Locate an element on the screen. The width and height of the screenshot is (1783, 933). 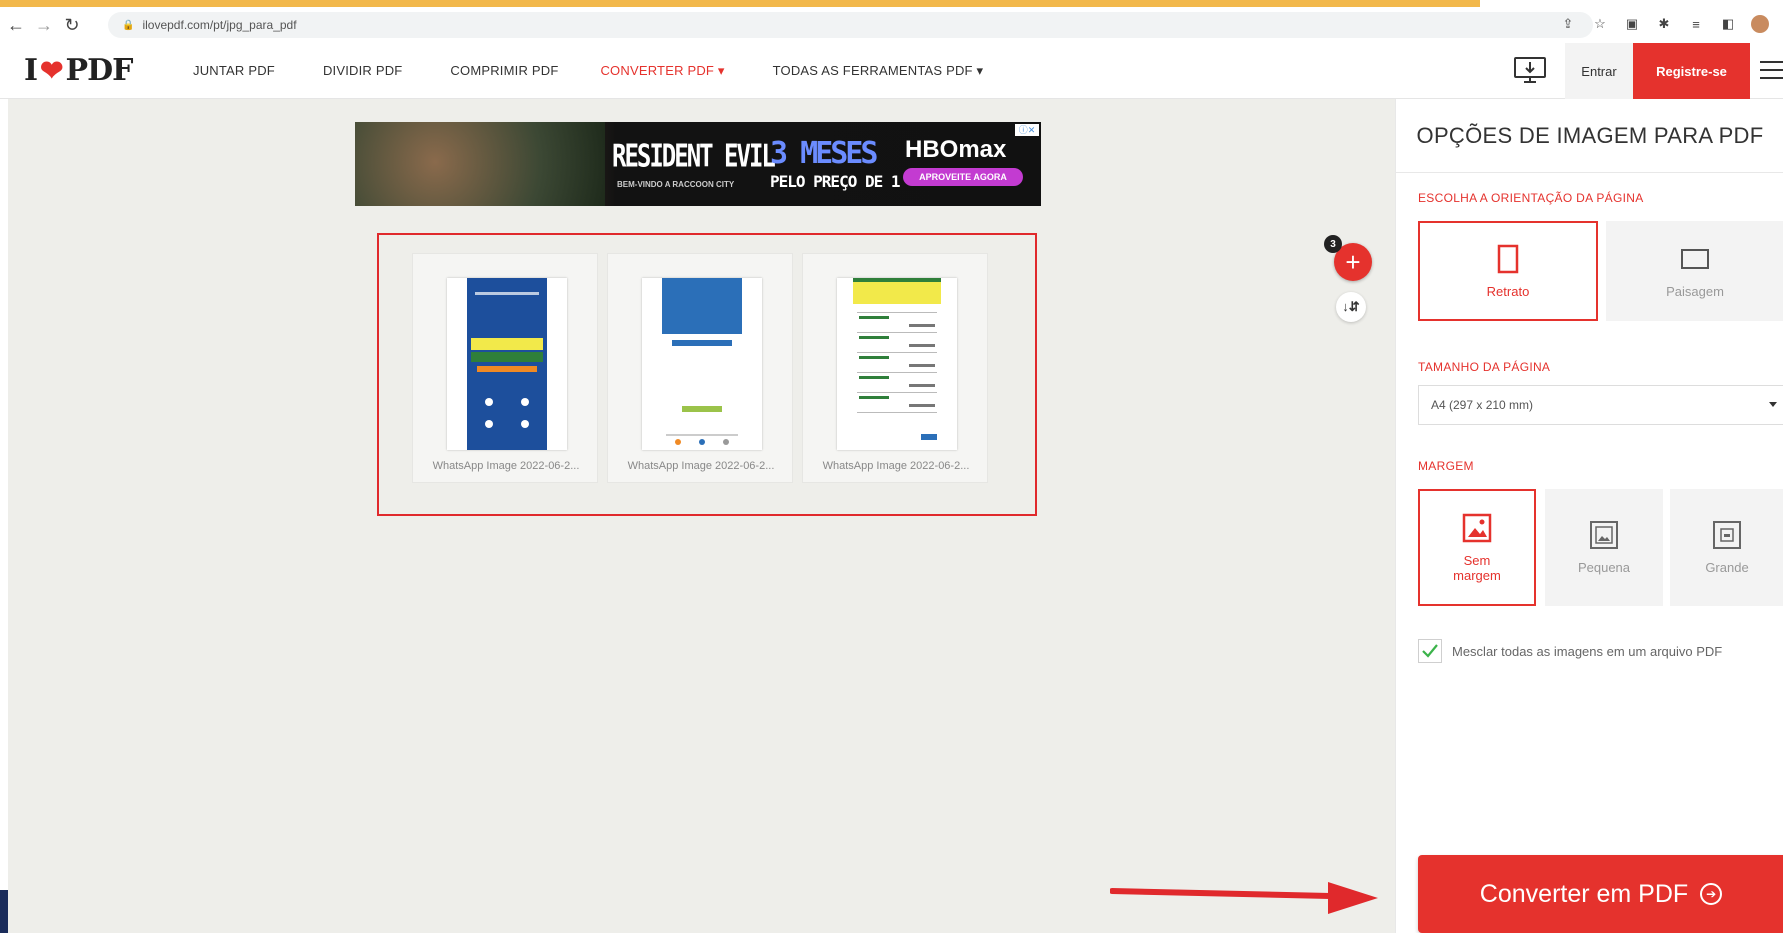
sort-icon: ↓⇵ is located at coordinates (1351, 307).